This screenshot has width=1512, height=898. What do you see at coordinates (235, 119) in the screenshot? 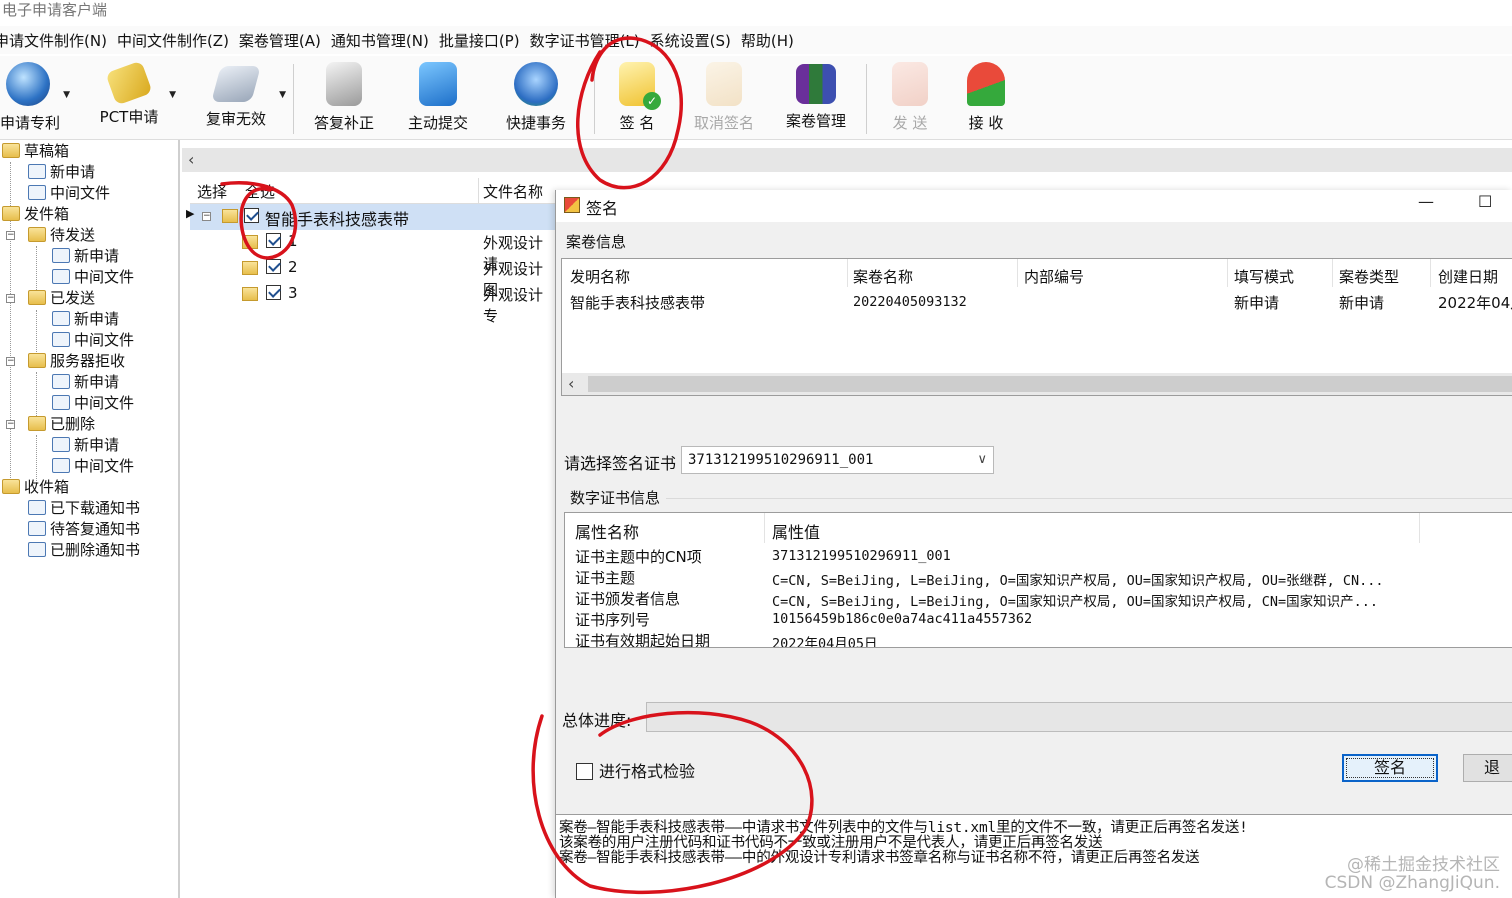
I see `reexam-label: 复审无效` at bounding box center [235, 119].